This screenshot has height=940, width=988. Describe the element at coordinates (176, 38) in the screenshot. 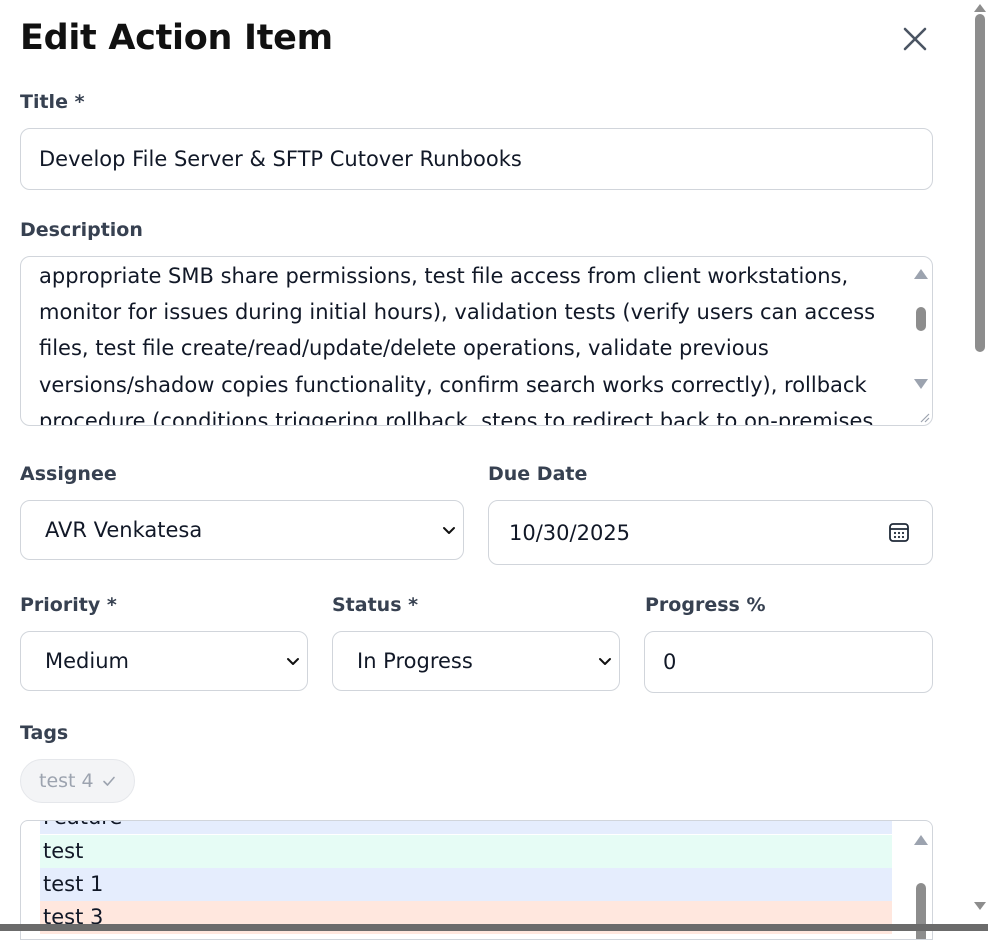

I see `page-title: Edit Action Item` at that location.